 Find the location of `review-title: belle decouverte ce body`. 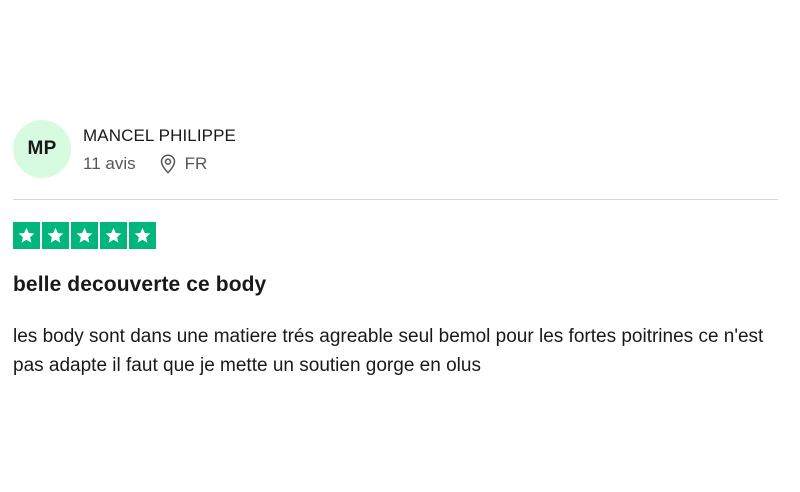

review-title: belle decouverte ce body is located at coordinates (139, 285).